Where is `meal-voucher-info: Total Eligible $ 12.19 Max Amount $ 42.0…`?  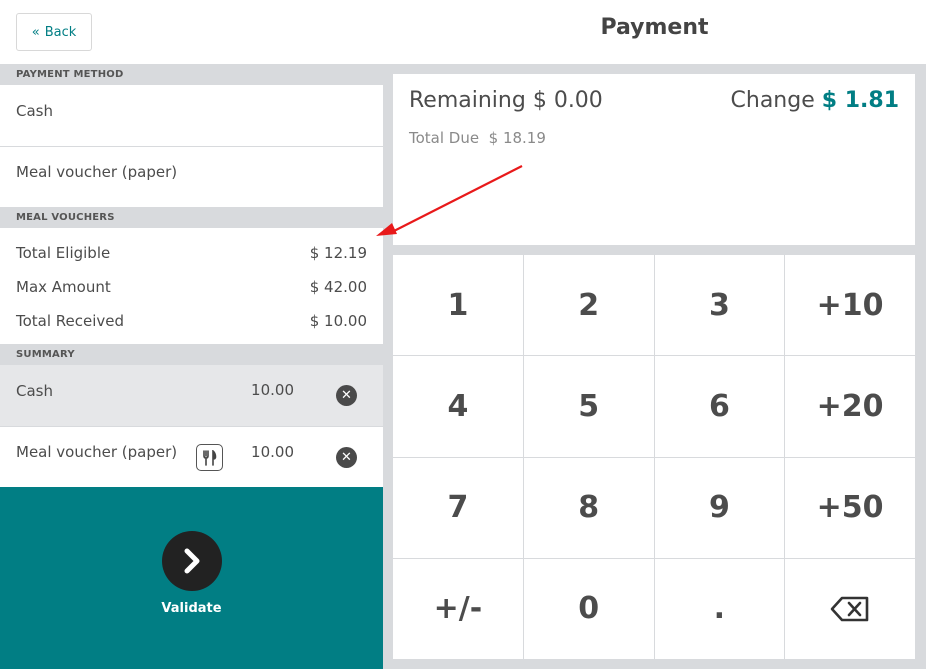
meal-voucher-info: Total Eligible $ 12.19 Max Amount $ 42.0… is located at coordinates (191, 286).